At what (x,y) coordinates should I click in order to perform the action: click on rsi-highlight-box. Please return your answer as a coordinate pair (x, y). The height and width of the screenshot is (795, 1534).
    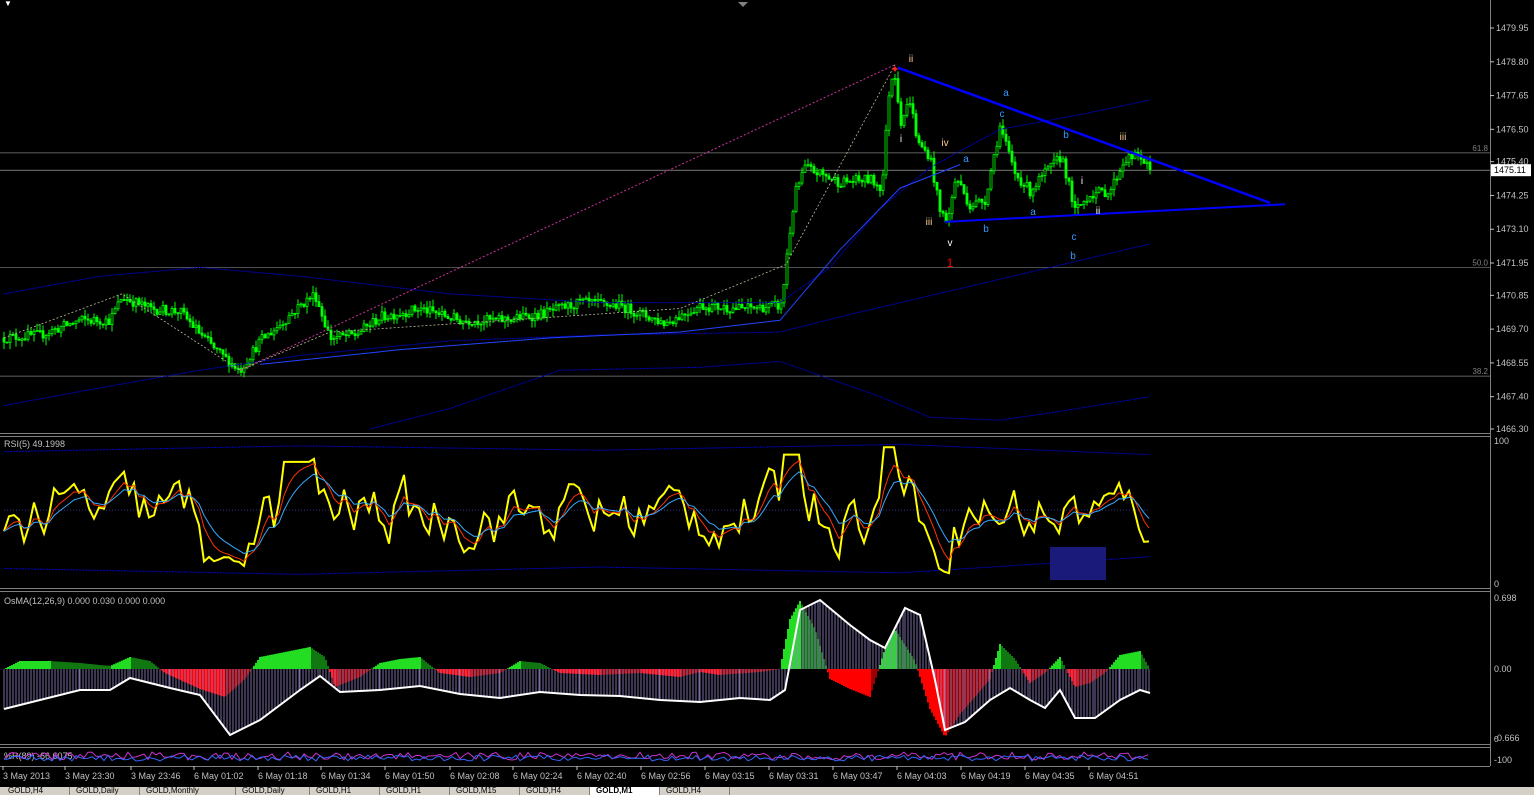
    Looking at the image, I should click on (1078, 563).